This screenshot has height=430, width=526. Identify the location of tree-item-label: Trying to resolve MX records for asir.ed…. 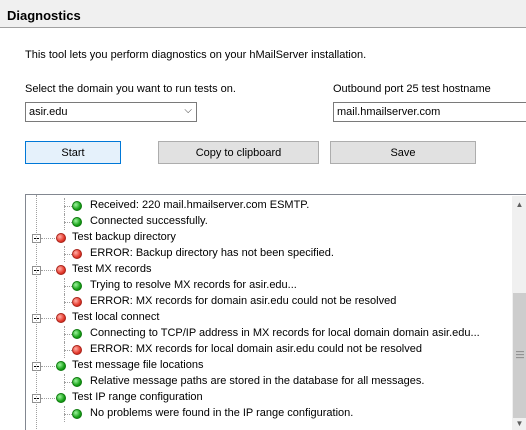
(193, 285).